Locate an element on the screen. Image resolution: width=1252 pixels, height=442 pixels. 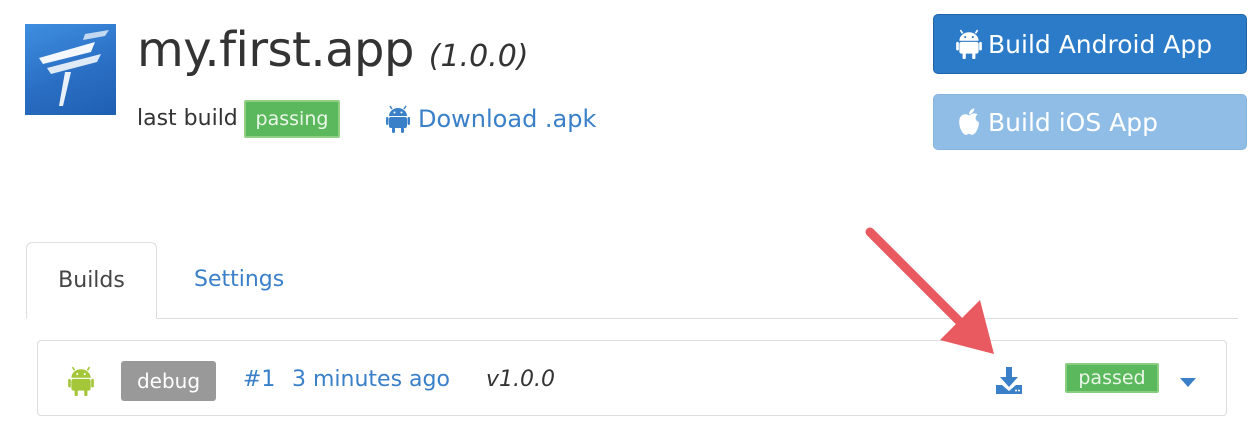
build-android-button: Build Android App is located at coordinates (1090, 44).